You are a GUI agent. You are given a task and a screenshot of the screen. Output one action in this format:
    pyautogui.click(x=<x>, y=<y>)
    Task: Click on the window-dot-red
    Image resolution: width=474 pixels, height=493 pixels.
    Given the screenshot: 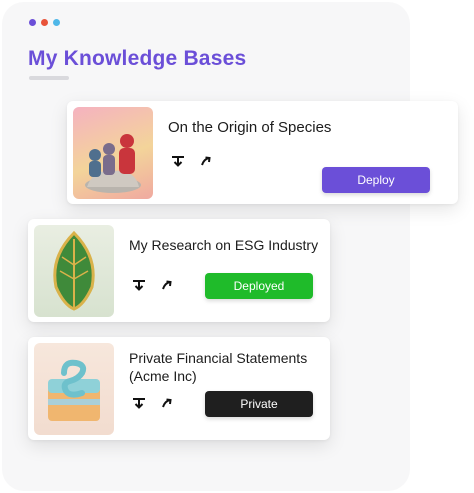 What is the action you would take?
    pyautogui.click(x=44, y=22)
    